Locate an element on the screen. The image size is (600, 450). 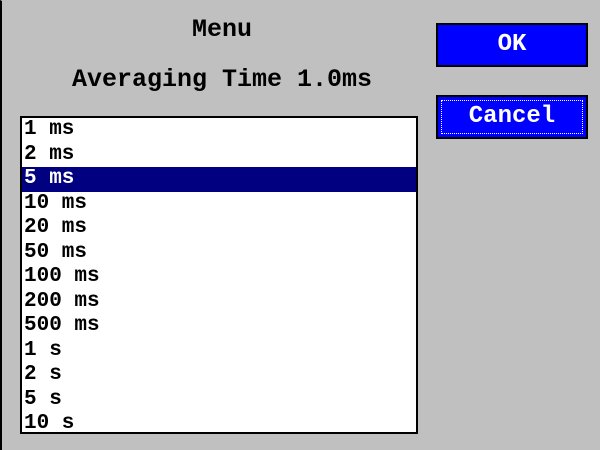
list-item-50-ms: 50 ms is located at coordinates (219, 253).